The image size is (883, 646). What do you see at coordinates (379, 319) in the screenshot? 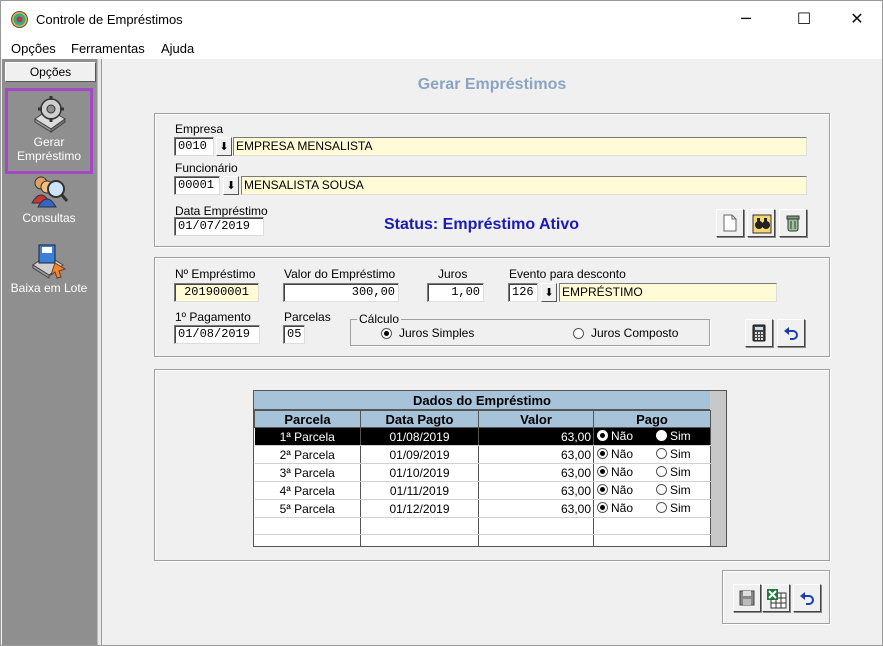
I see `calculo-label: Cálculo` at bounding box center [379, 319].